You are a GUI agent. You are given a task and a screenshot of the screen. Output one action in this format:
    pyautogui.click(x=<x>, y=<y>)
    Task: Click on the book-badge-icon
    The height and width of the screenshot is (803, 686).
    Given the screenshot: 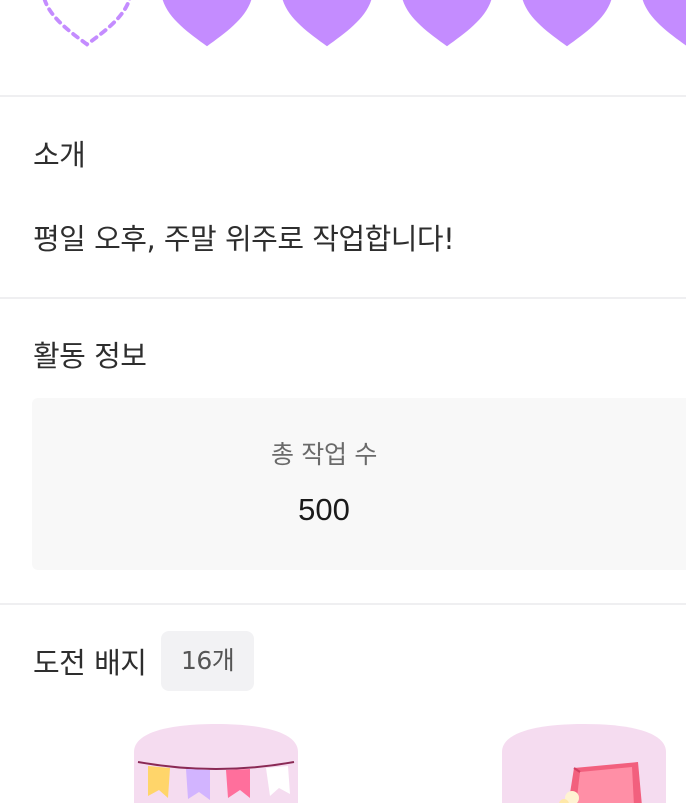 What is the action you would take?
    pyautogui.click(x=584, y=762)
    